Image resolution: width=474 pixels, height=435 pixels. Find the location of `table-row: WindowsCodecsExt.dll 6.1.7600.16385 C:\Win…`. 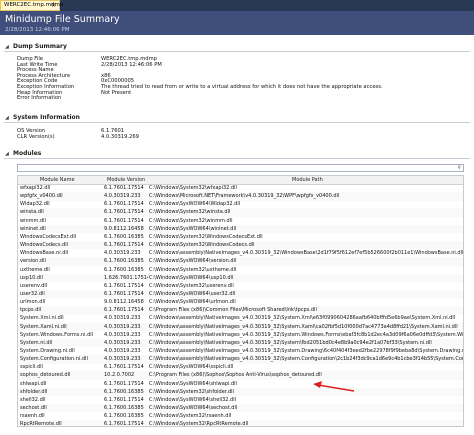

table-row: WindowsCodecsExt.dll 6.1.7600.16385 C:\Win… is located at coordinates (240, 237).